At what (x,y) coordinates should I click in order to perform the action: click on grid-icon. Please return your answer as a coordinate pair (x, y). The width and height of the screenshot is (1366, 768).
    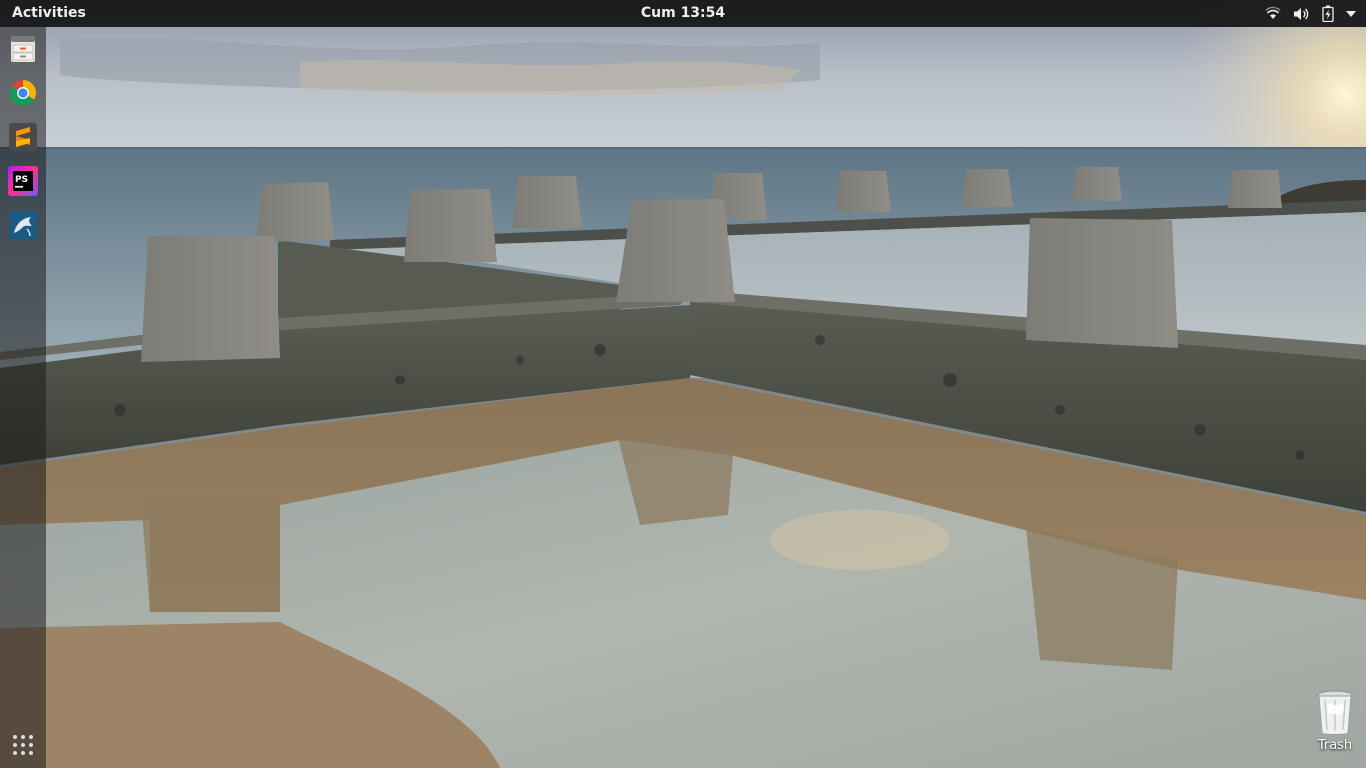
    Looking at the image, I should click on (23, 745).